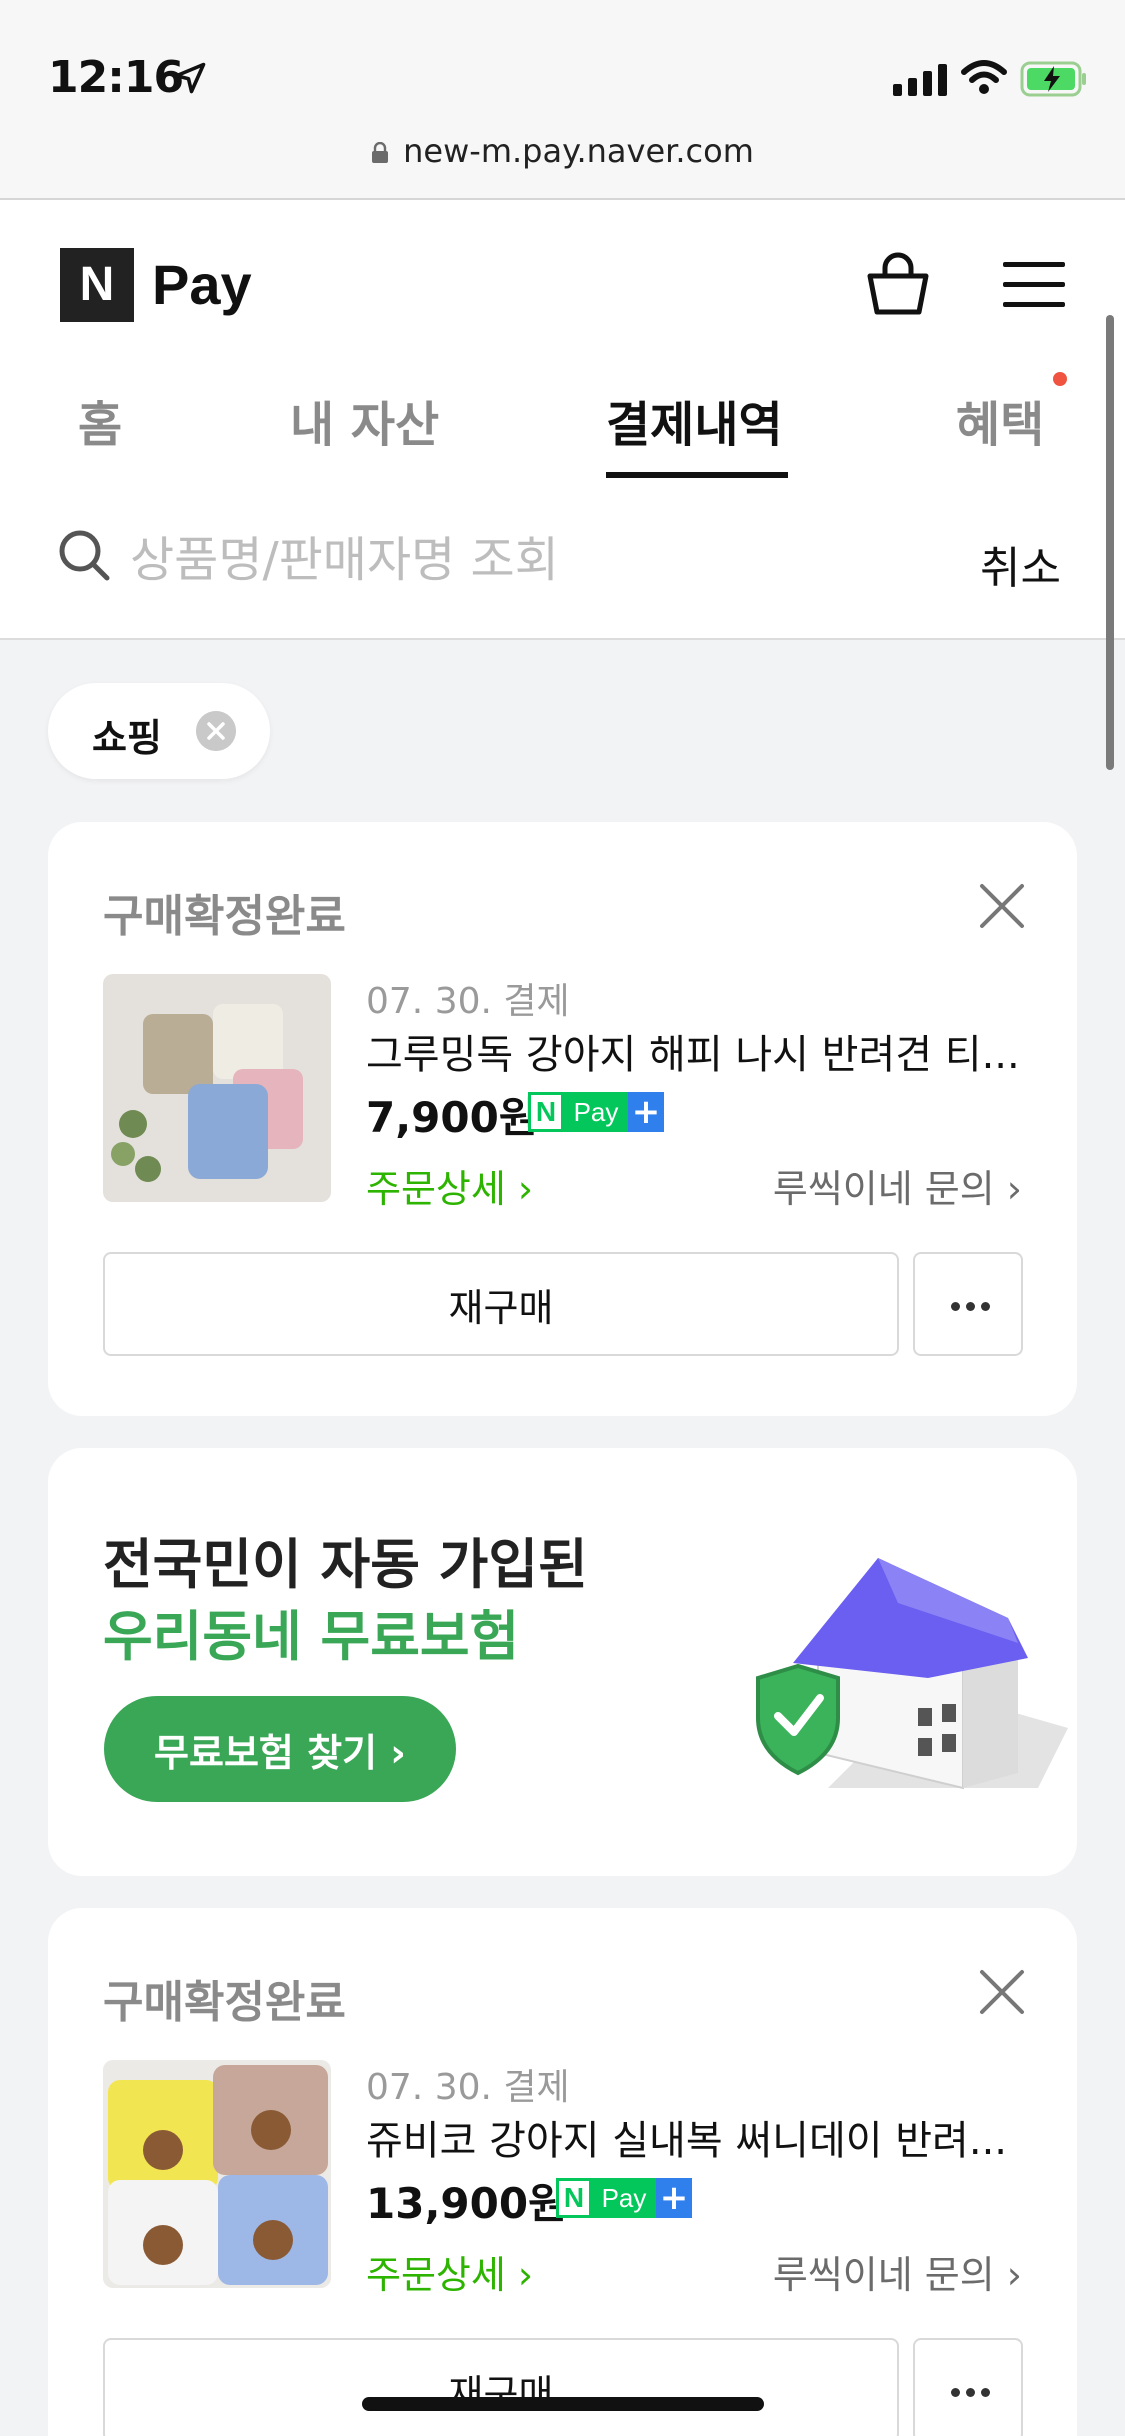  What do you see at coordinates (578, 151) in the screenshot?
I see `url-text: new-m.pay.naver.com` at bounding box center [578, 151].